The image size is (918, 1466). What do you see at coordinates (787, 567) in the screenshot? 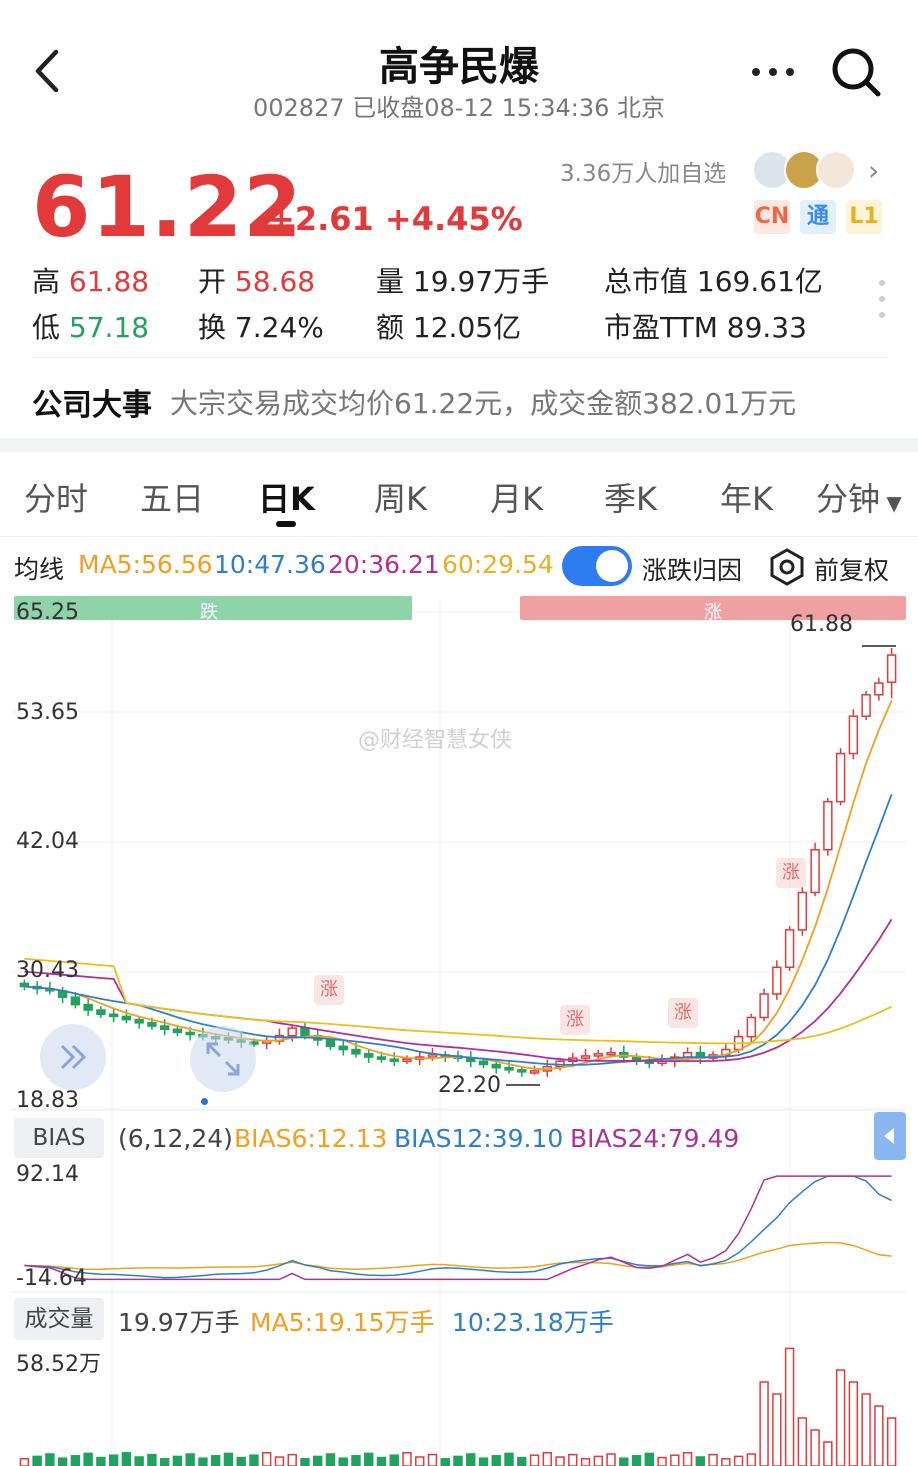
I see `settings-icon` at bounding box center [787, 567].